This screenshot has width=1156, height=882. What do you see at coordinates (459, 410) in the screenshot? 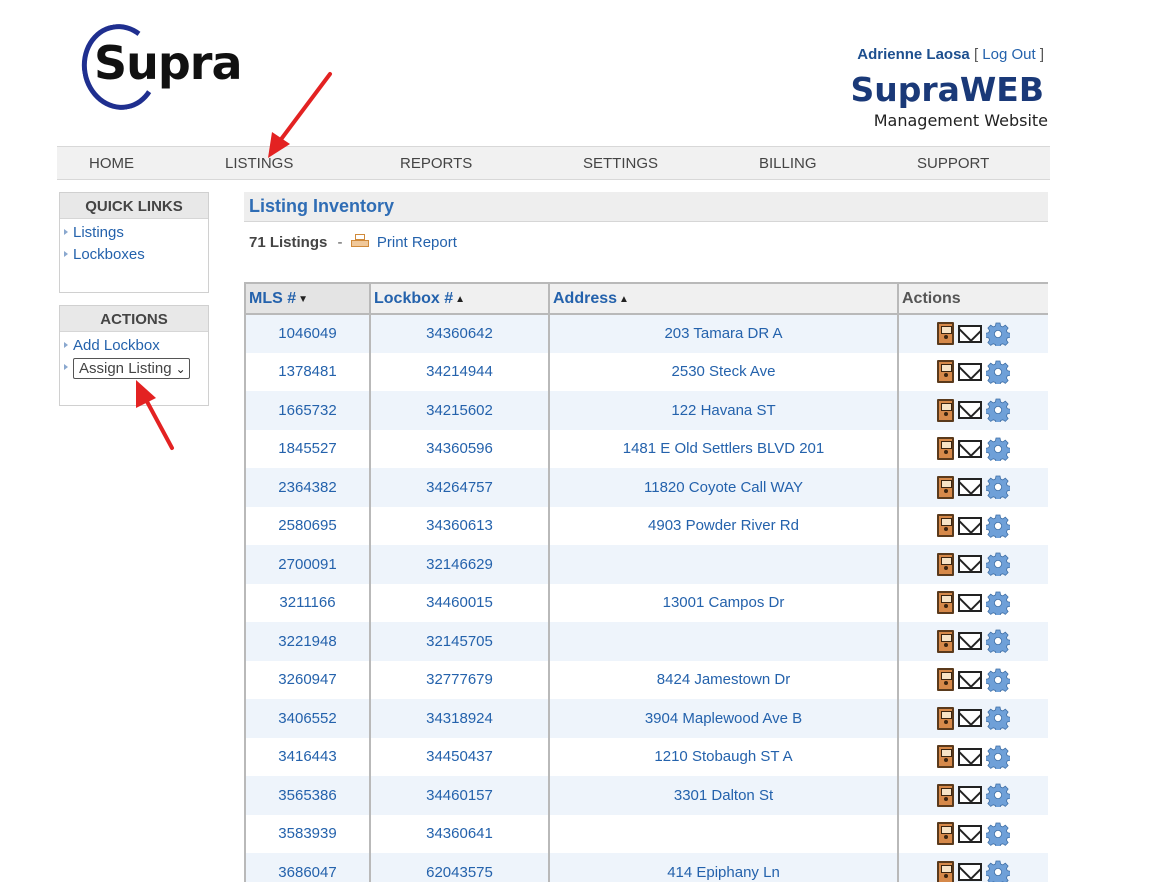
I see `lockbox-cell: 34215602` at bounding box center [459, 410].